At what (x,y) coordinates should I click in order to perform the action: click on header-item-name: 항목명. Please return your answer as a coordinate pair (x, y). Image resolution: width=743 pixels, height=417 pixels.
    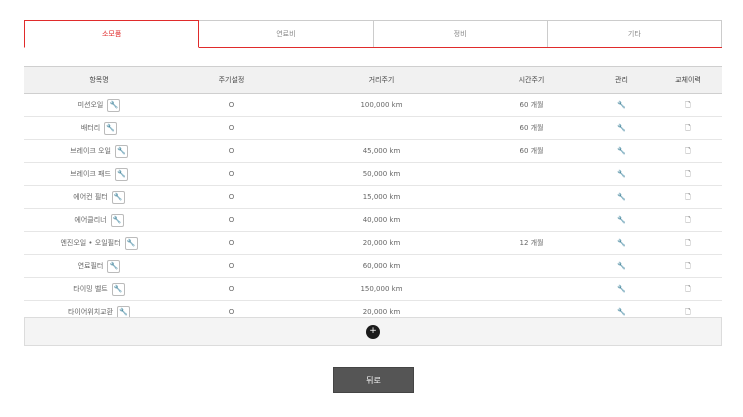
    Looking at the image, I should click on (99, 80).